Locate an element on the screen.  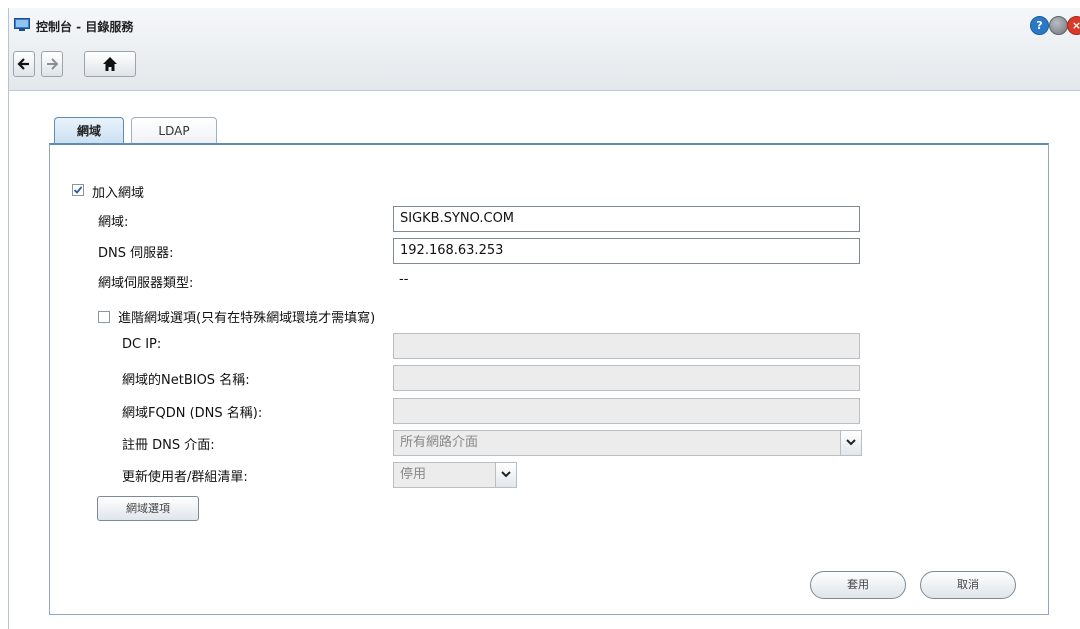
register-dns-label: 註冊 DNS 介面: is located at coordinates (168, 445).